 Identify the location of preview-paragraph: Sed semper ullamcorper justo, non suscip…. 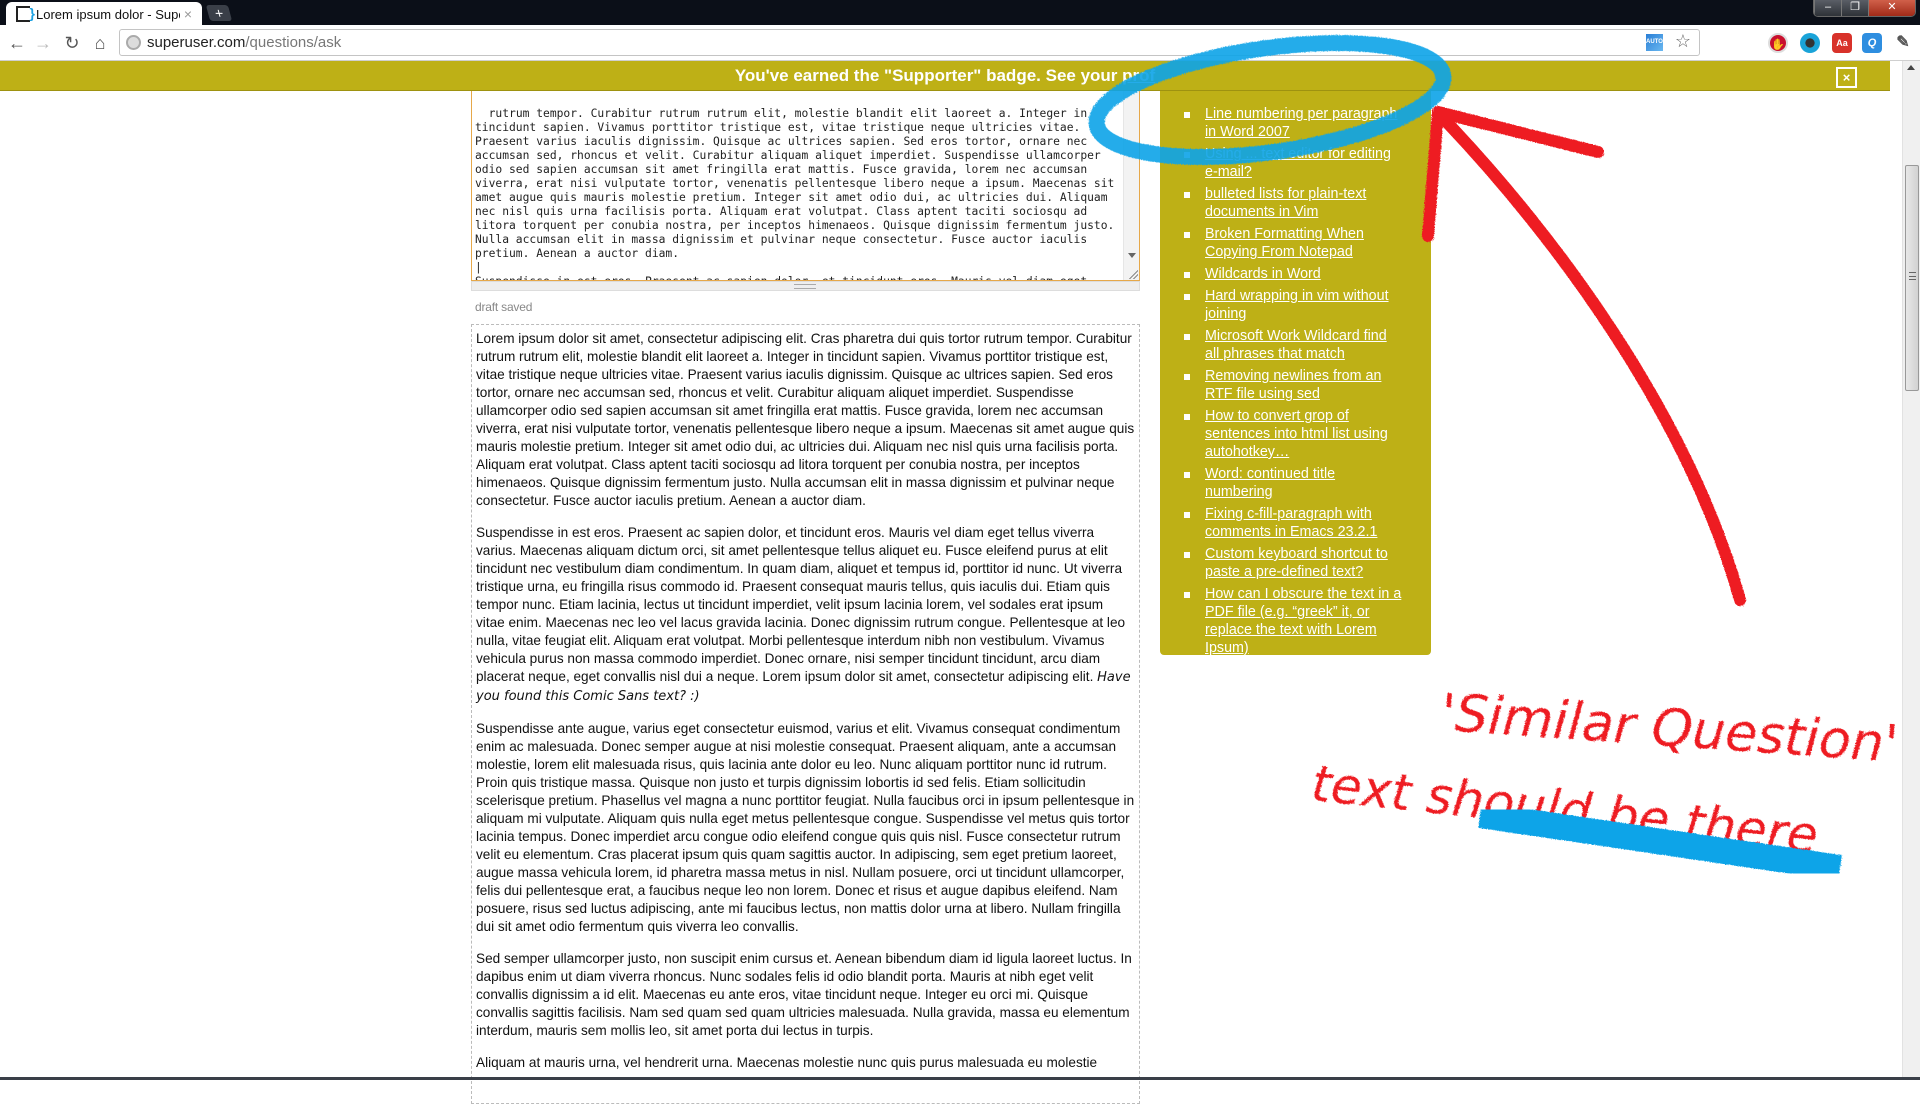
(804, 994).